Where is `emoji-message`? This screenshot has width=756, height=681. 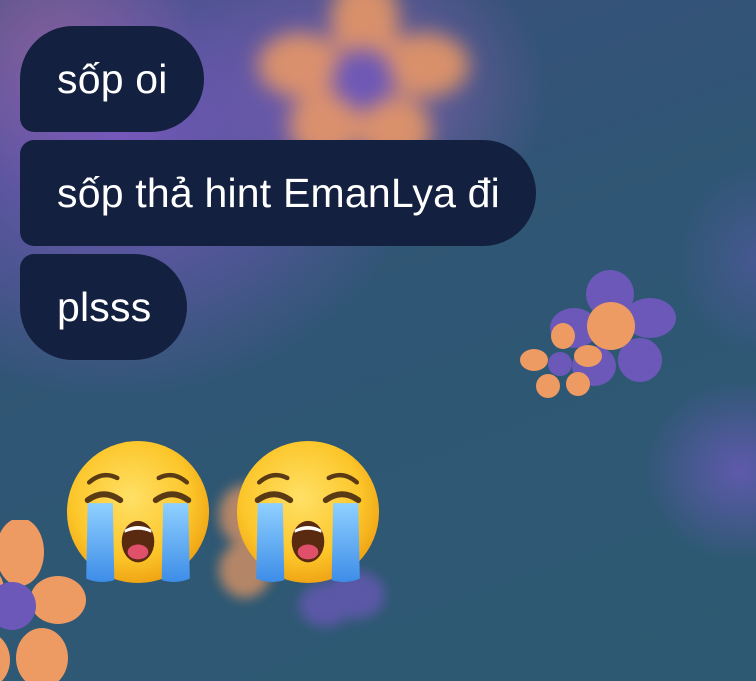
emoji-message is located at coordinates (223, 512).